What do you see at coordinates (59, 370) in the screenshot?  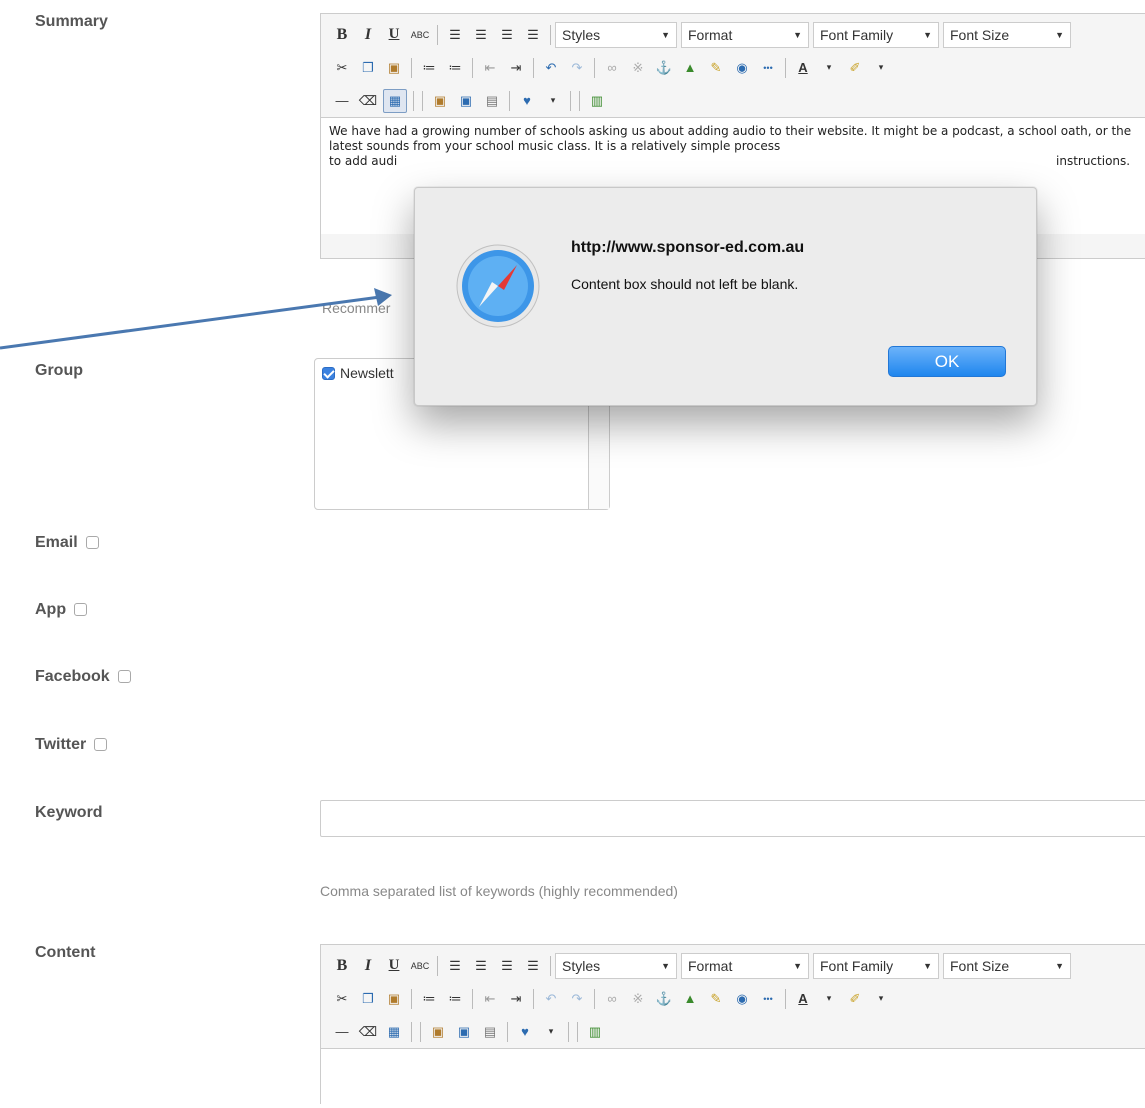 I see `group-label: Group` at bounding box center [59, 370].